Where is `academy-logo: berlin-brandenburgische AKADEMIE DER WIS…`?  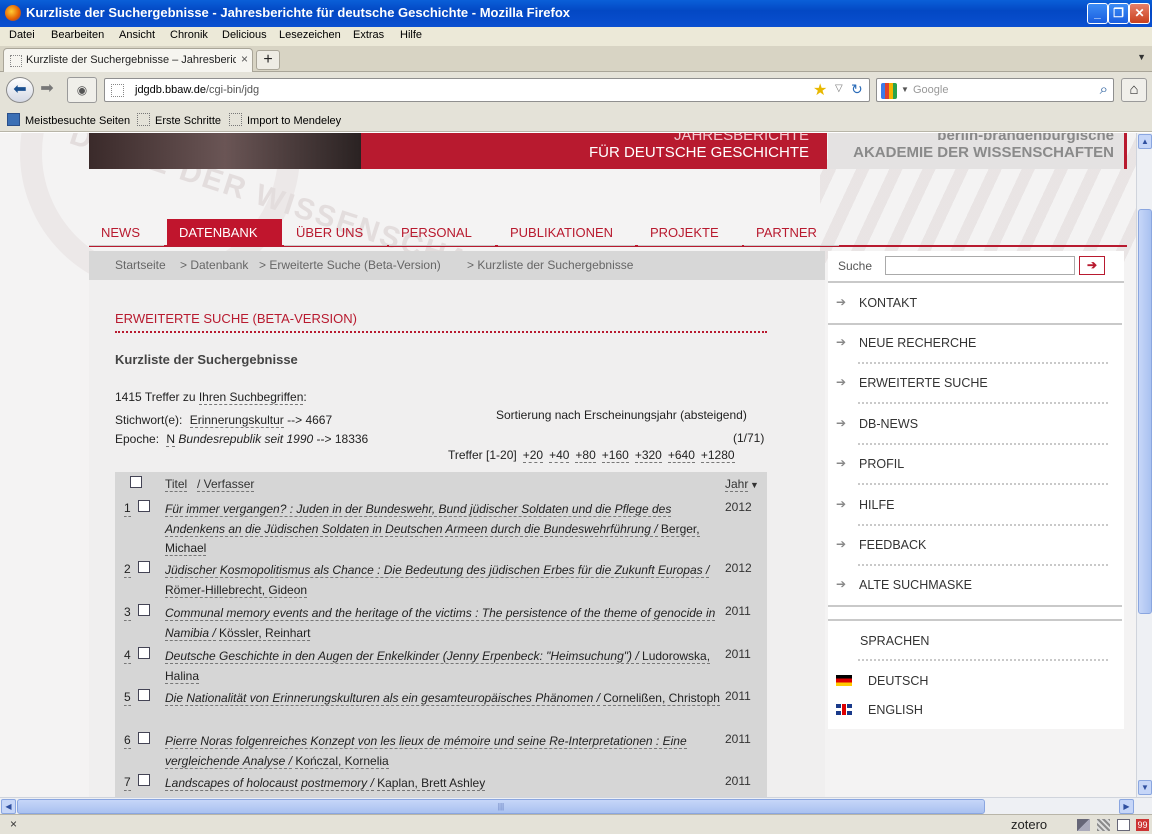
academy-logo: berlin-brandenburgische AKADEMIE DER WIS… is located at coordinates (976, 151).